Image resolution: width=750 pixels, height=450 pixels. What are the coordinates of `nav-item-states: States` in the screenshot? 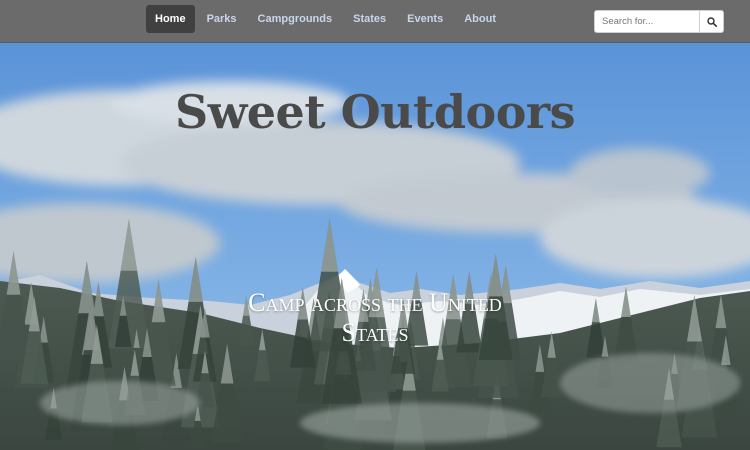 It's located at (369, 19).